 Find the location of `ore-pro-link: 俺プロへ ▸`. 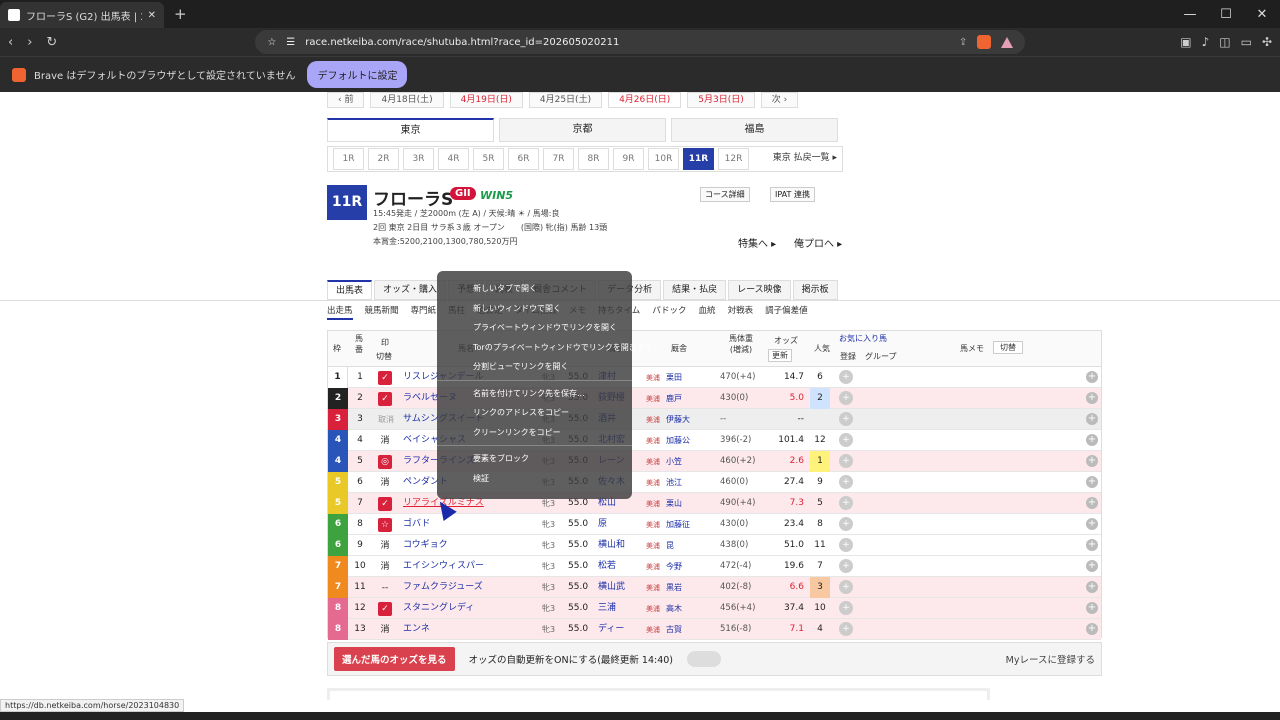

ore-pro-link: 俺プロへ ▸ is located at coordinates (818, 242).